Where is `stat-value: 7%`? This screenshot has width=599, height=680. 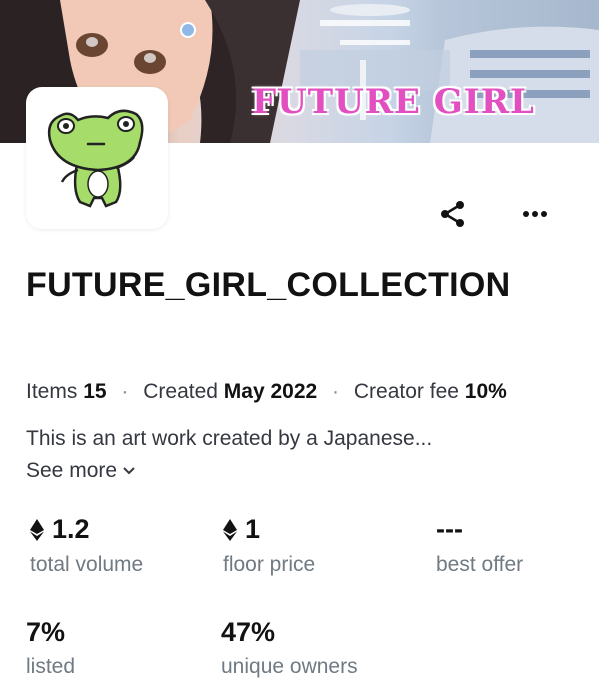
stat-value: 7% is located at coordinates (46, 632).